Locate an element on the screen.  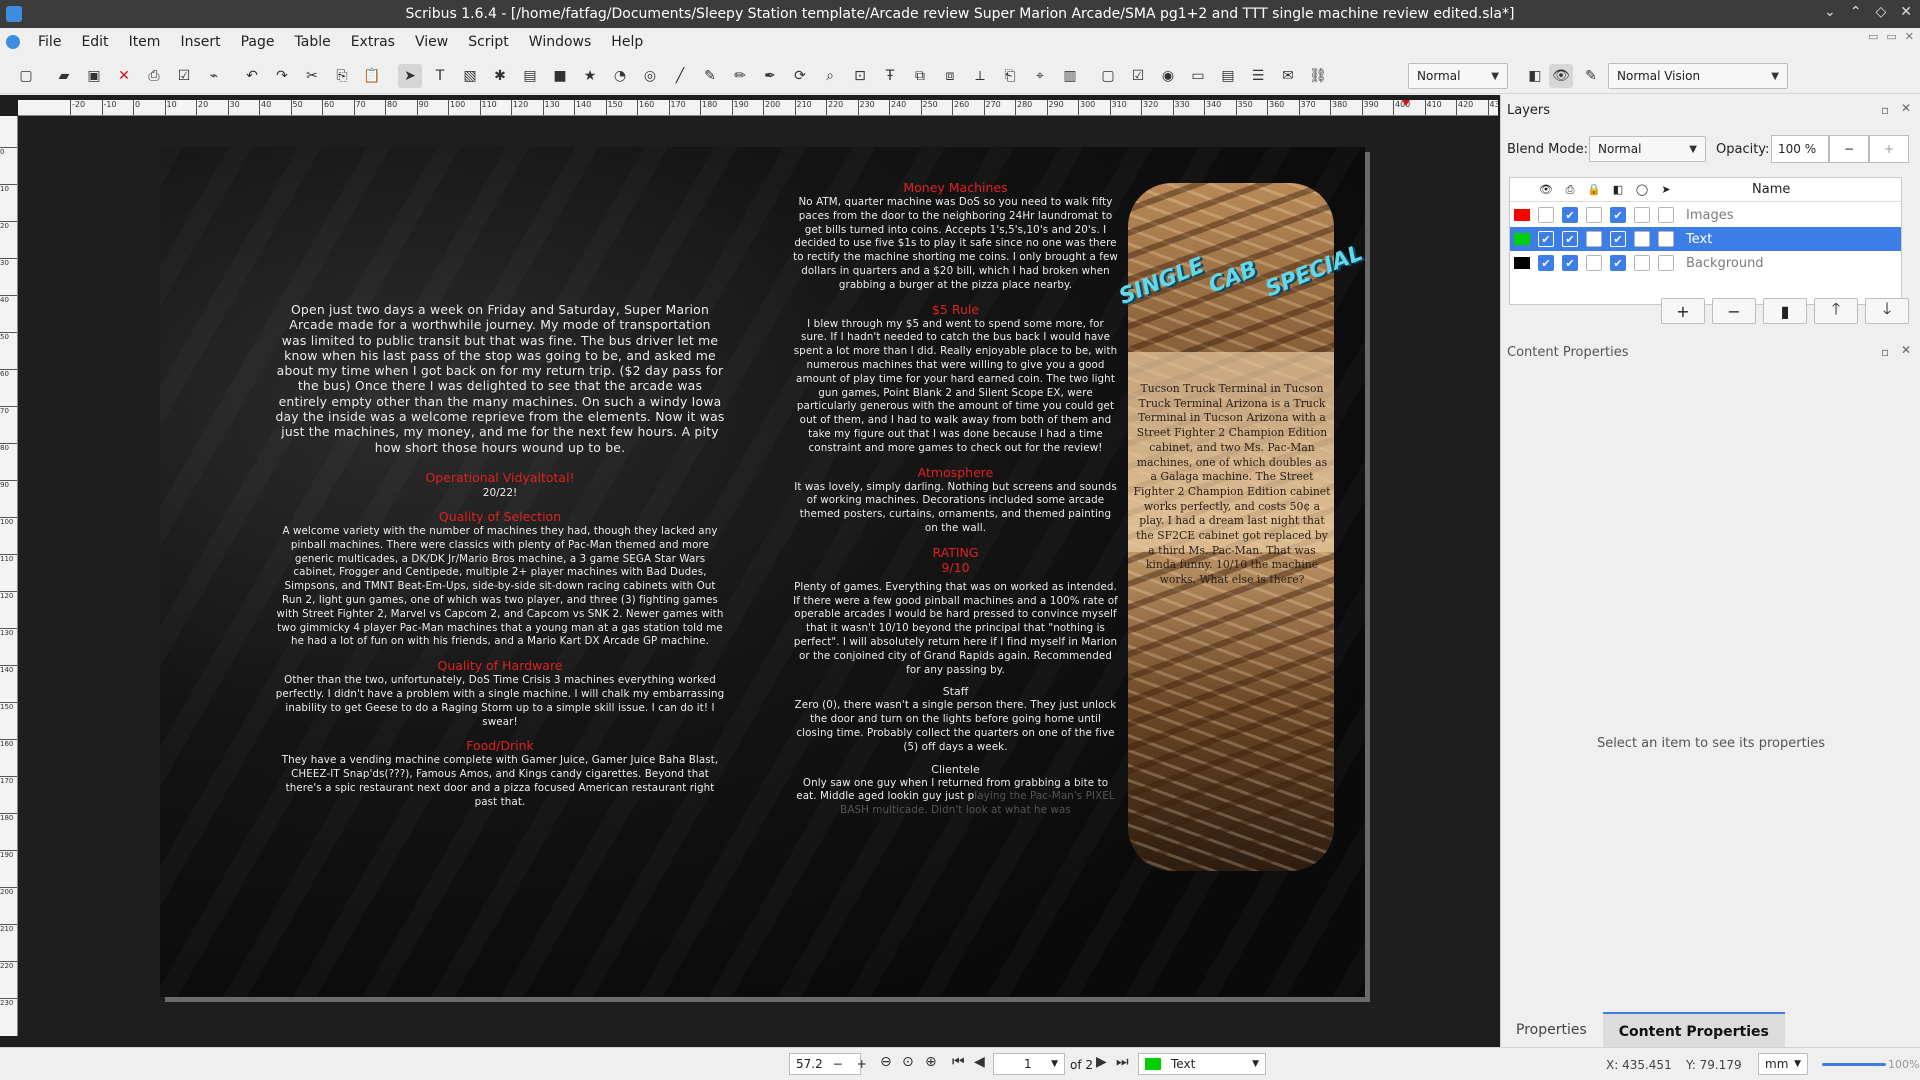
lower-layer-arrow-down-icon: 🡓 is located at coordinates (1887, 311).